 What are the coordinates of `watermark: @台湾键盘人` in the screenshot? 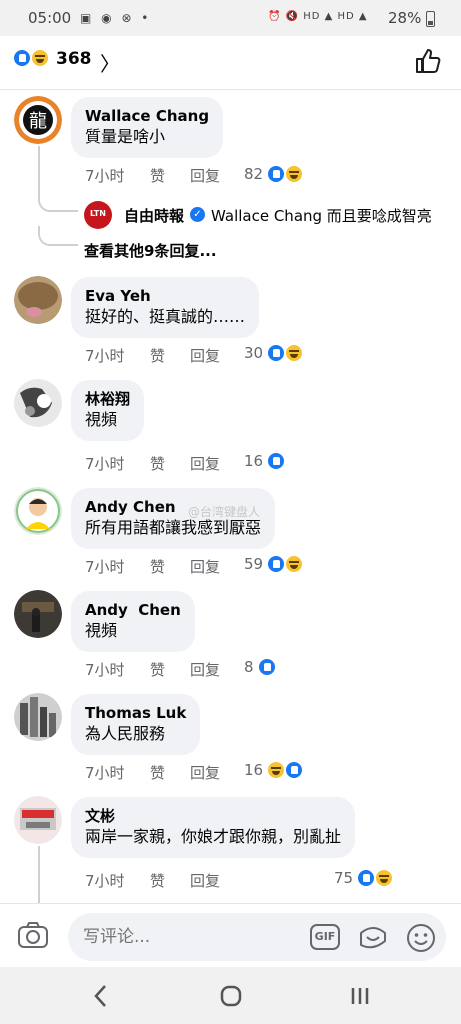 It's located at (224, 512).